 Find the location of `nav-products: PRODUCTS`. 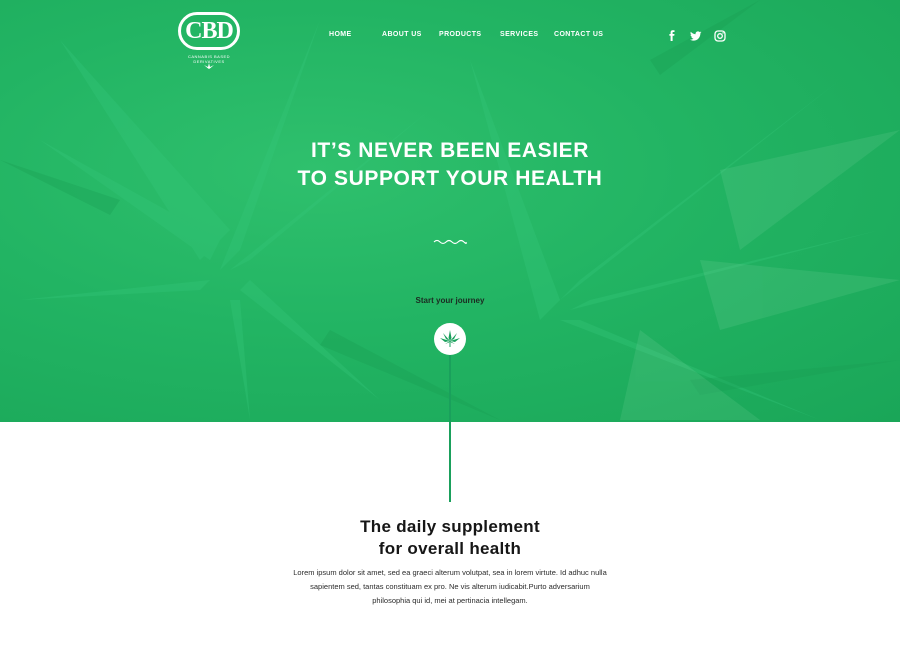

nav-products: PRODUCTS is located at coordinates (460, 34).